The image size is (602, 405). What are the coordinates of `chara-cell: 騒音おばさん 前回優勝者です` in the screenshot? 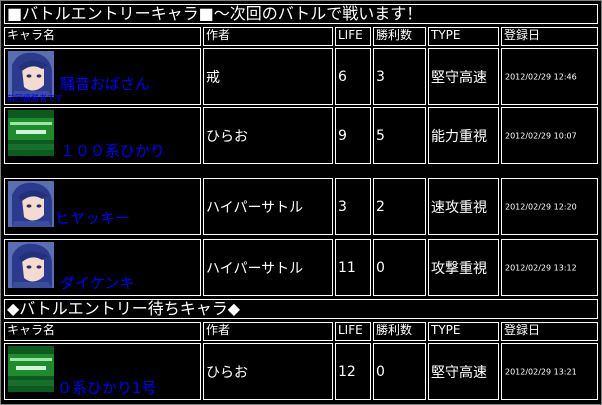 It's located at (102, 76).